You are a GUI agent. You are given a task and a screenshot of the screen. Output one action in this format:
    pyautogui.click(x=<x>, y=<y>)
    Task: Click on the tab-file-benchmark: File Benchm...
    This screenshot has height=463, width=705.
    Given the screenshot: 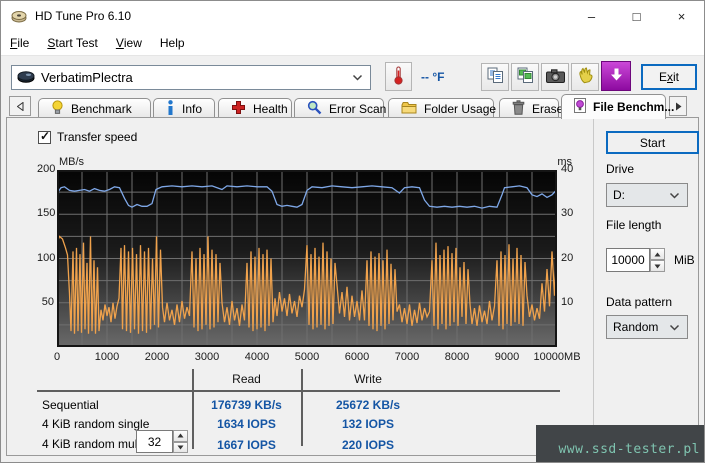 What is the action you would take?
    pyautogui.click(x=617, y=106)
    